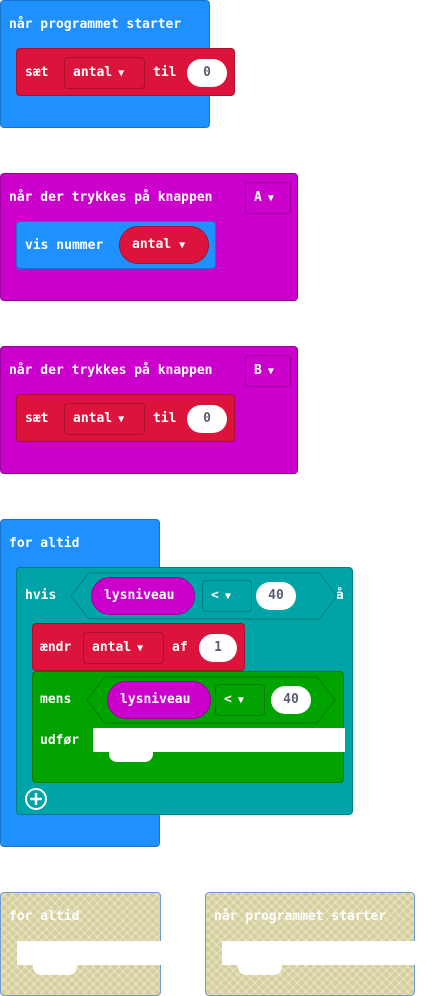 The image size is (447, 996). I want to click on variable-reporter: antal ▼, so click(164, 245).